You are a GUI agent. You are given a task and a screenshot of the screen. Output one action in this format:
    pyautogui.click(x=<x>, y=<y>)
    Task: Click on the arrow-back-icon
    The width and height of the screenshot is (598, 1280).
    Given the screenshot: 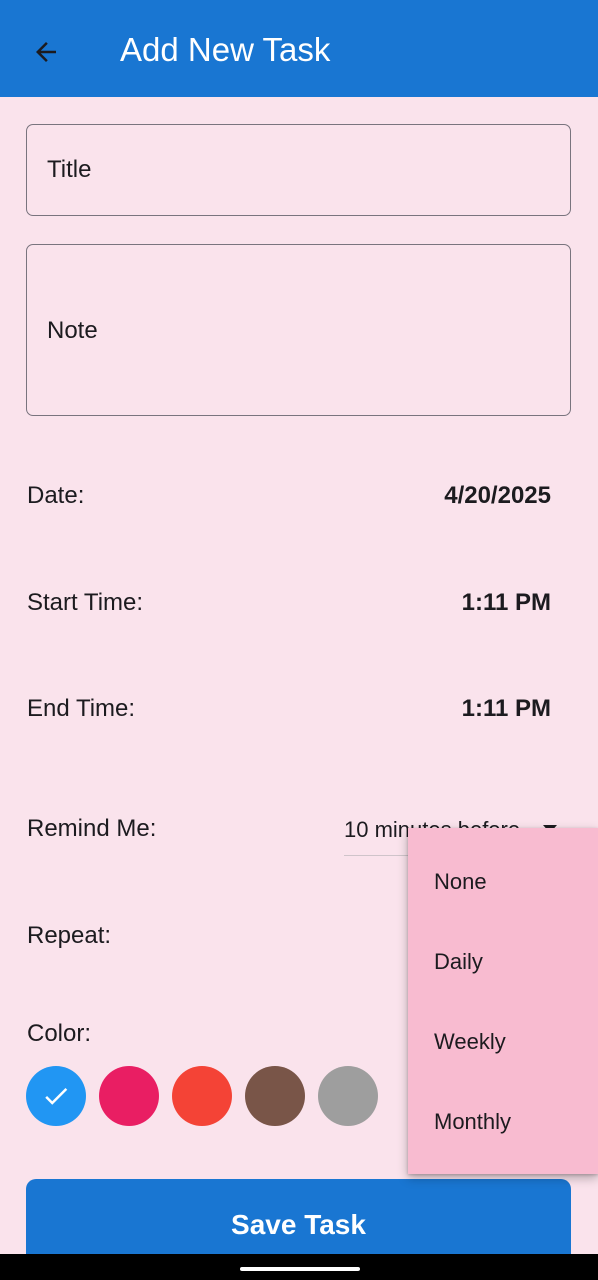 What is the action you would take?
    pyautogui.click(x=46, y=52)
    